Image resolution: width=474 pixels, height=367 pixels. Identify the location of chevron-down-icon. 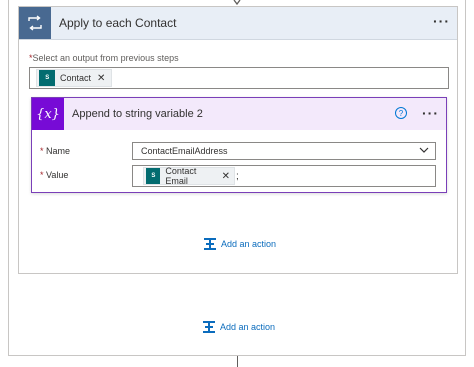
(424, 150).